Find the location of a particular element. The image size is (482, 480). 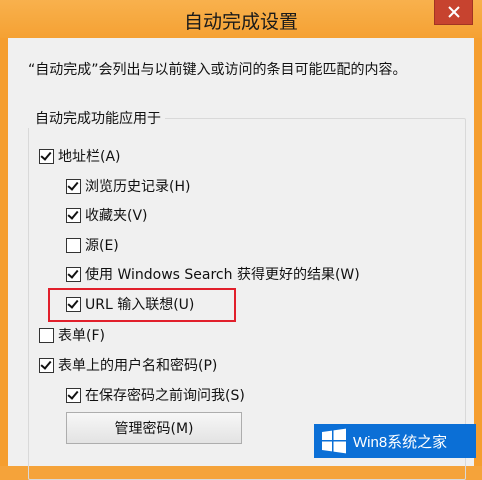

checkbox-ask-before-saving: 在保存密码之前询问我(S) is located at coordinates (155, 395).